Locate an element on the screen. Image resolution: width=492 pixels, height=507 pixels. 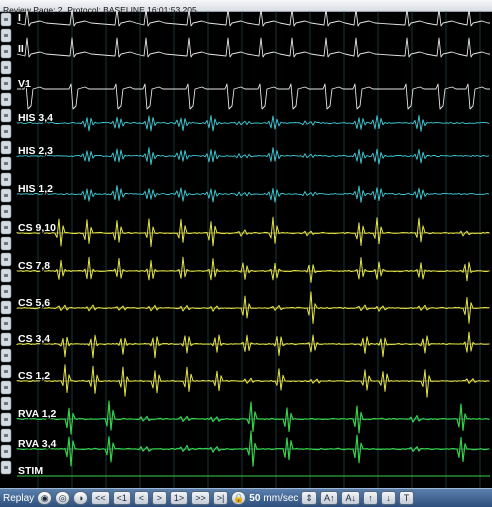
channel-row: HIS 2,3 is located at coordinates (253, 155).